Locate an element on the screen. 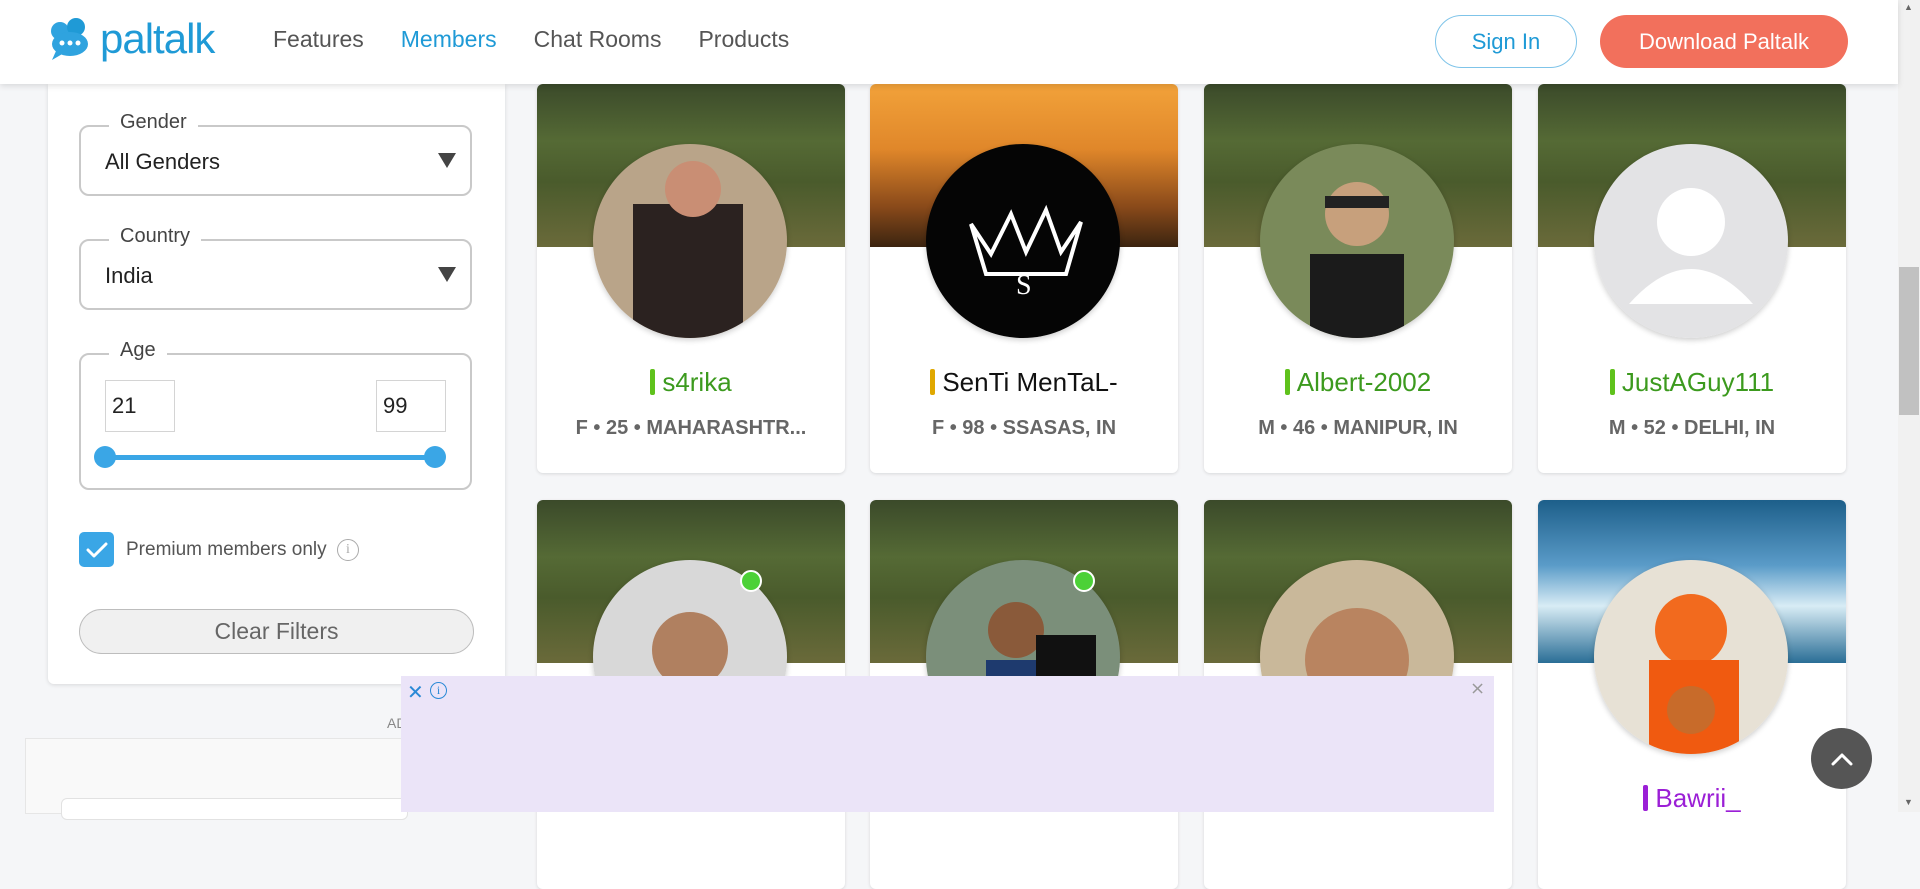  member-meta: M • 52 • DELHI, IN is located at coordinates (1692, 428).